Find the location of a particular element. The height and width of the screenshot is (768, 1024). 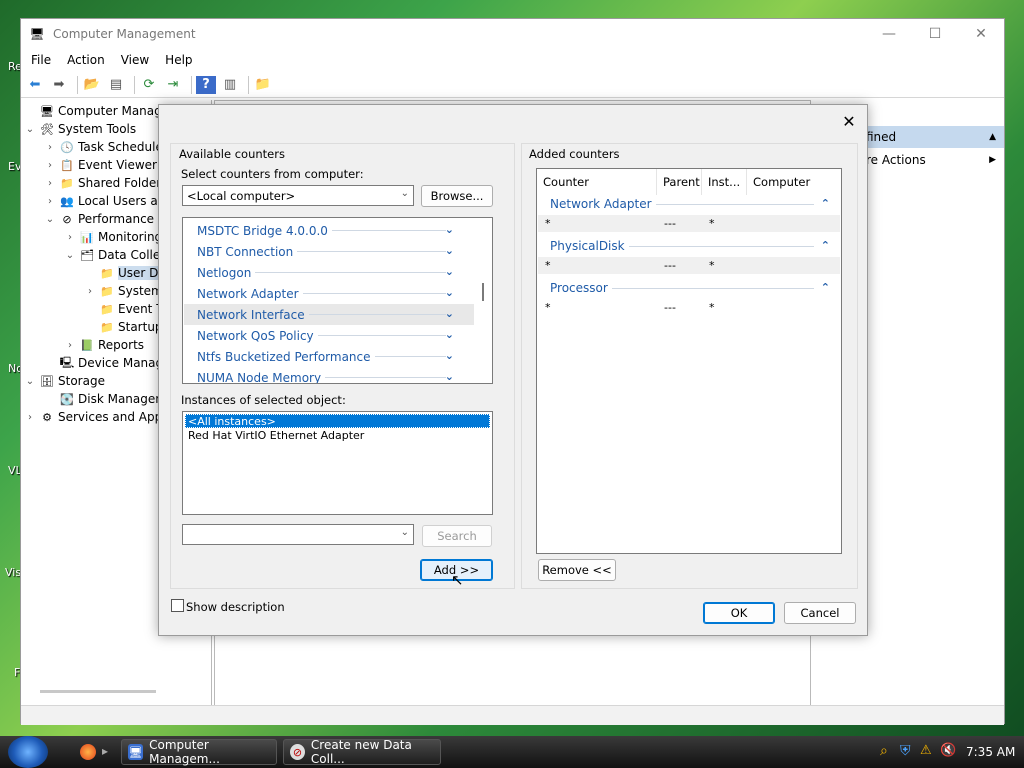

firefox-icon is located at coordinates (88, 752).